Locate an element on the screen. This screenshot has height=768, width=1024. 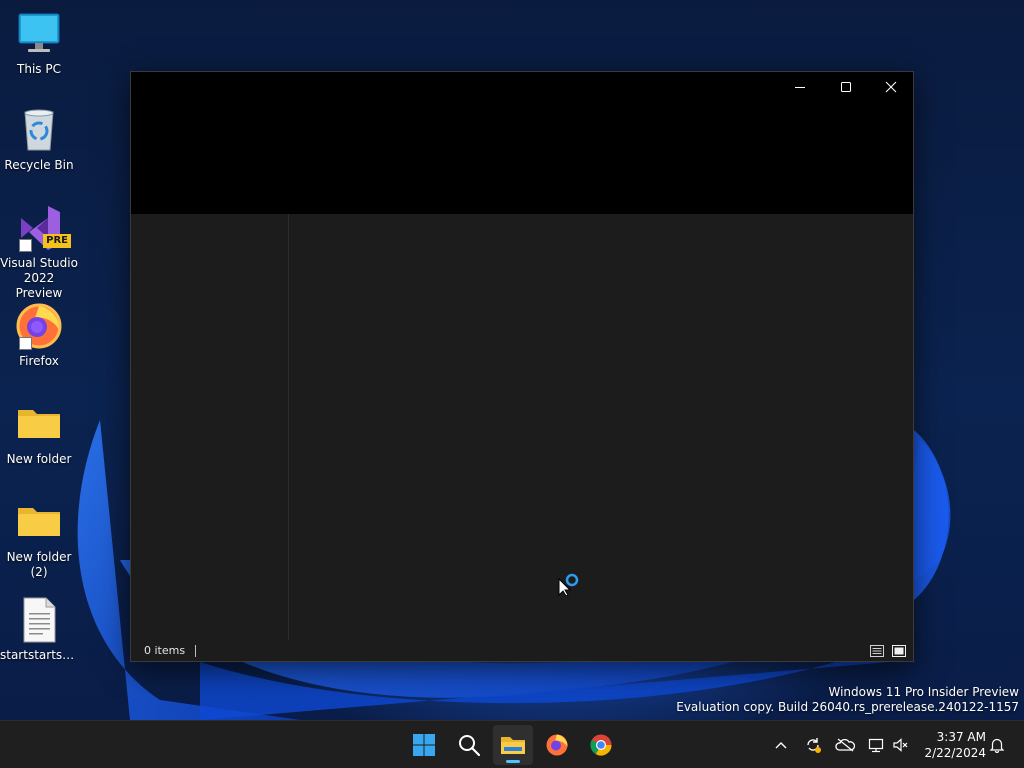
sync-icon is located at coordinates (814, 745).